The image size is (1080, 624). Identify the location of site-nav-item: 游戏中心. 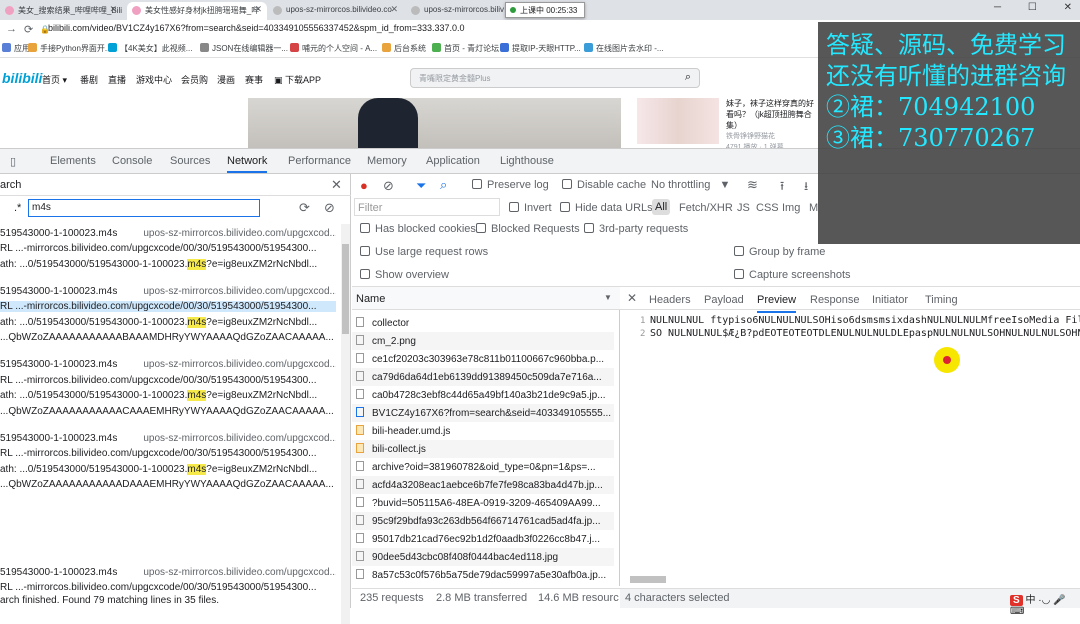
(154, 79).